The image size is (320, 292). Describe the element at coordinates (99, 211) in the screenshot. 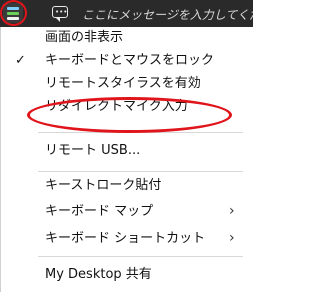

I see `menu-item-label: キーボード マップ` at that location.